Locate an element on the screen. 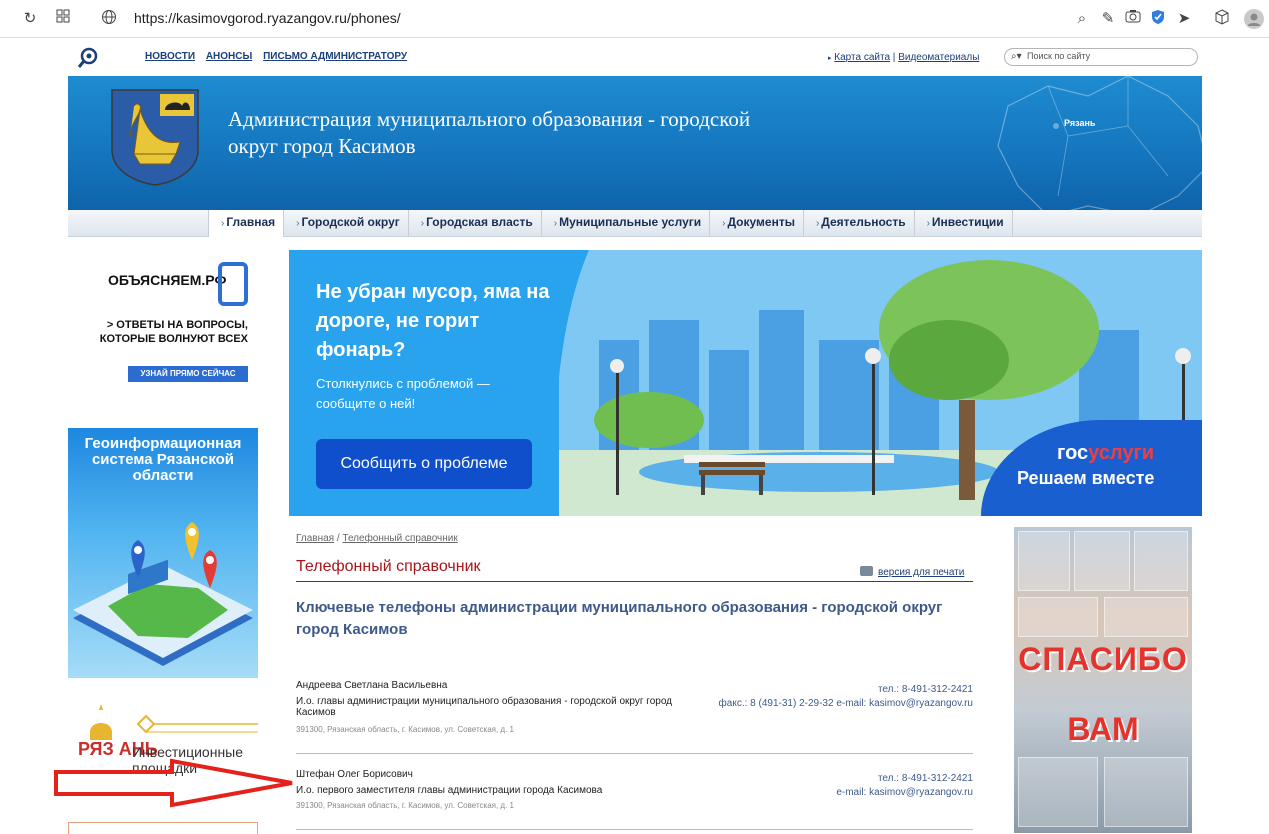  nav-item-city-district: › Городской округ is located at coordinates (346, 223).